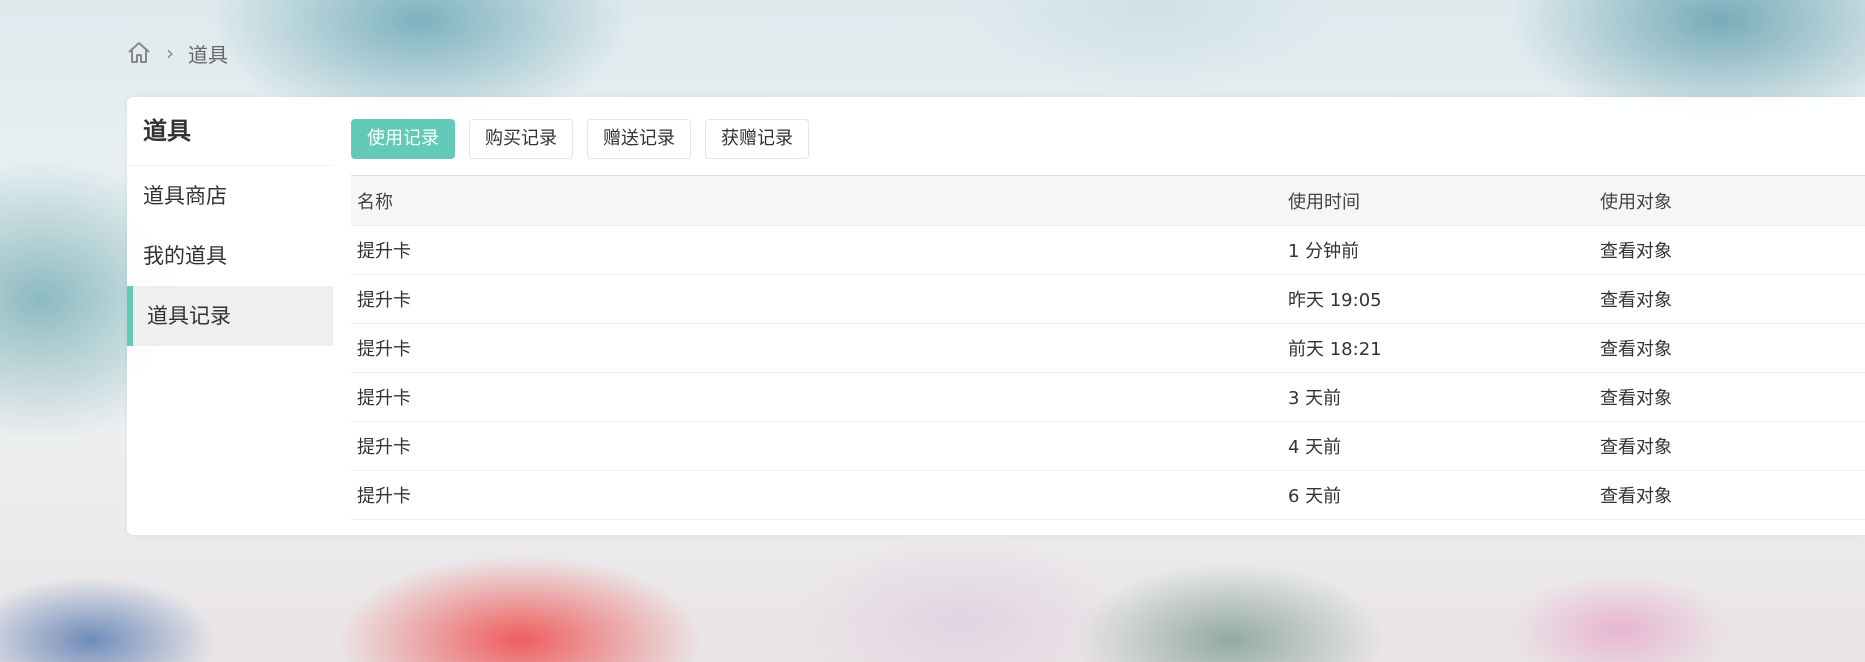 This screenshot has width=1865, height=662. I want to click on tab-purchase-records: 购买记录, so click(521, 139).